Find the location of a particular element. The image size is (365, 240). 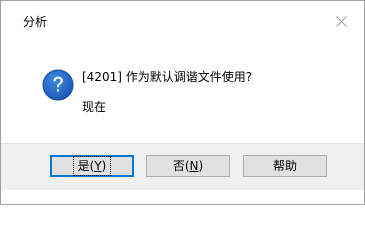

help-button-label: 帮助 is located at coordinates (284, 166).